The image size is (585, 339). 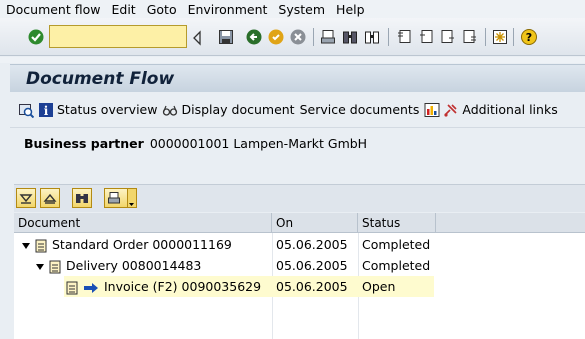 What do you see at coordinates (254, 37) in the screenshot?
I see `back-icon` at bounding box center [254, 37].